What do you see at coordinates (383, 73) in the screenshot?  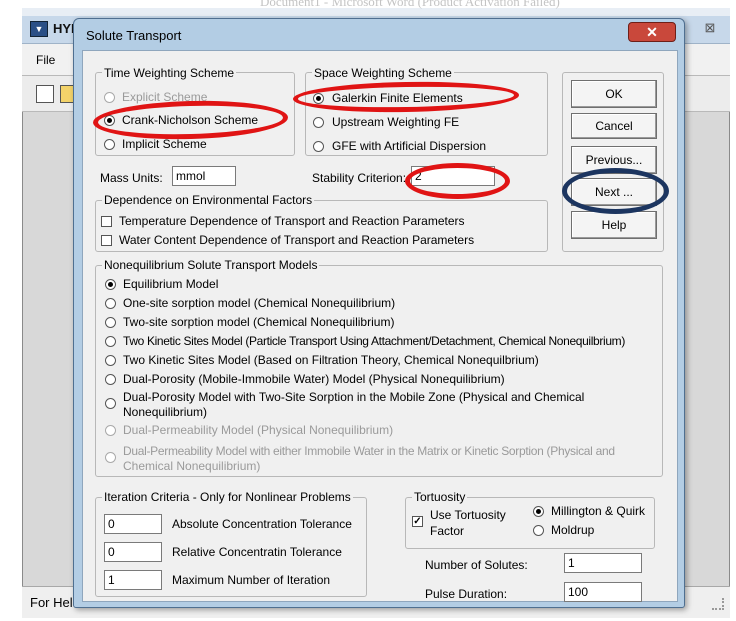 I see `space-weighting-legend: Space Weighting Scheme` at bounding box center [383, 73].